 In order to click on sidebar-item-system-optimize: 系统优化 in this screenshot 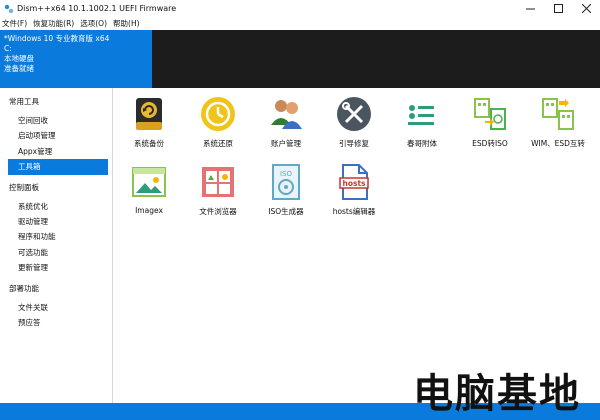, I will do `click(56, 206)`.